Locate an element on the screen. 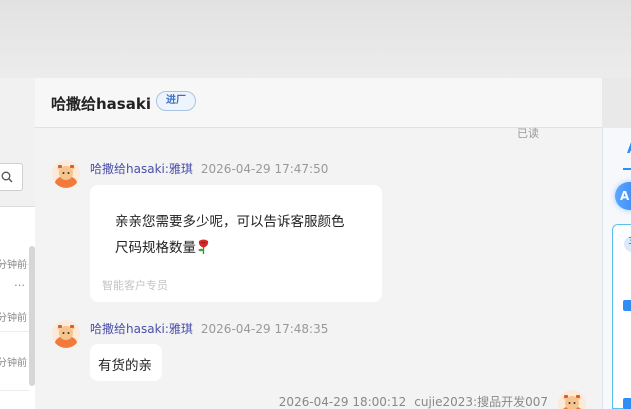  message-bubble: 亲亲您需要多少呢，可以告诉客服颜色 尺码规格数量 智能客户专员 is located at coordinates (236, 243).